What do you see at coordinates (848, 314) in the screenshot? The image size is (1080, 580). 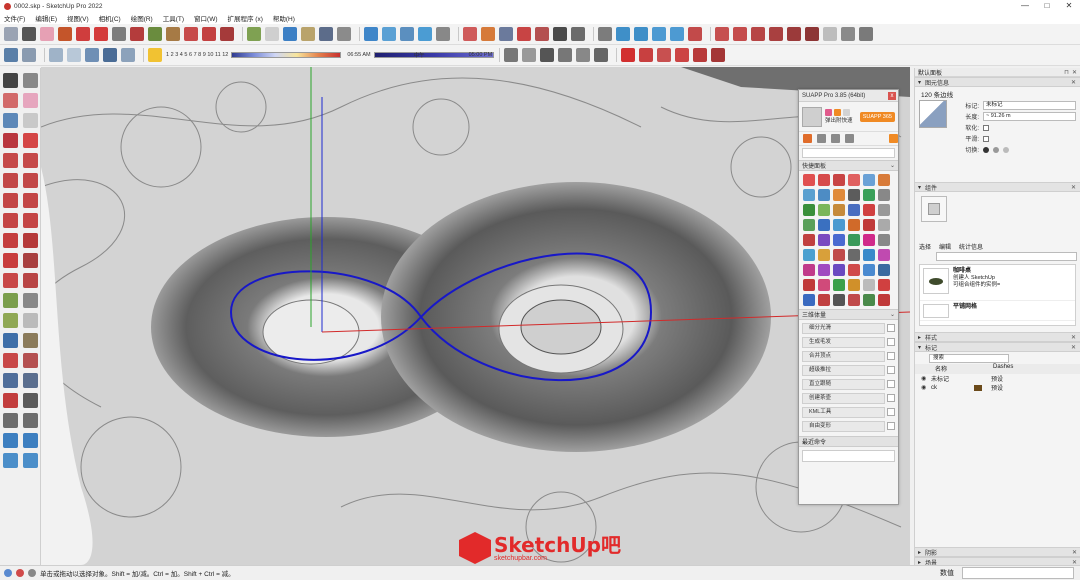 I see `mass-section-header: 三维体量 ⌄` at bounding box center [848, 314].